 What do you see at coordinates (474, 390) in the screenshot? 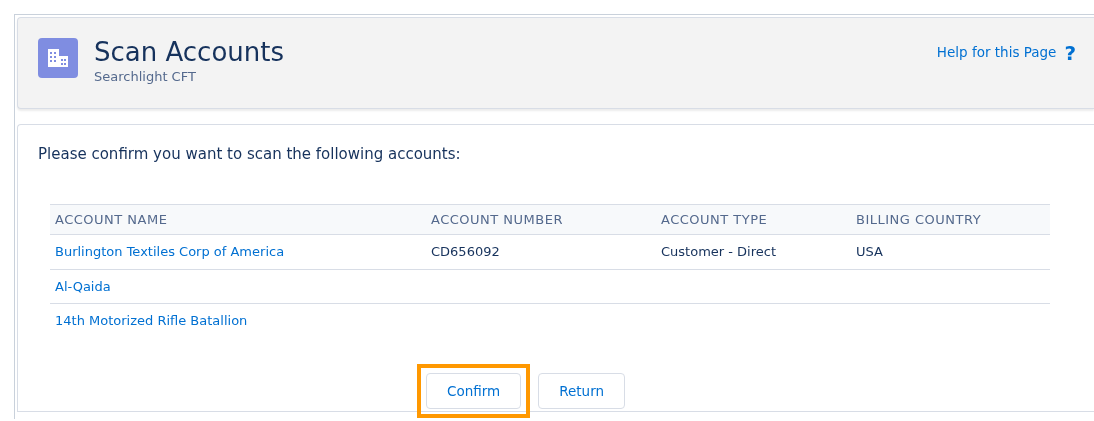
I see `confirm-button: Confirm` at bounding box center [474, 390].